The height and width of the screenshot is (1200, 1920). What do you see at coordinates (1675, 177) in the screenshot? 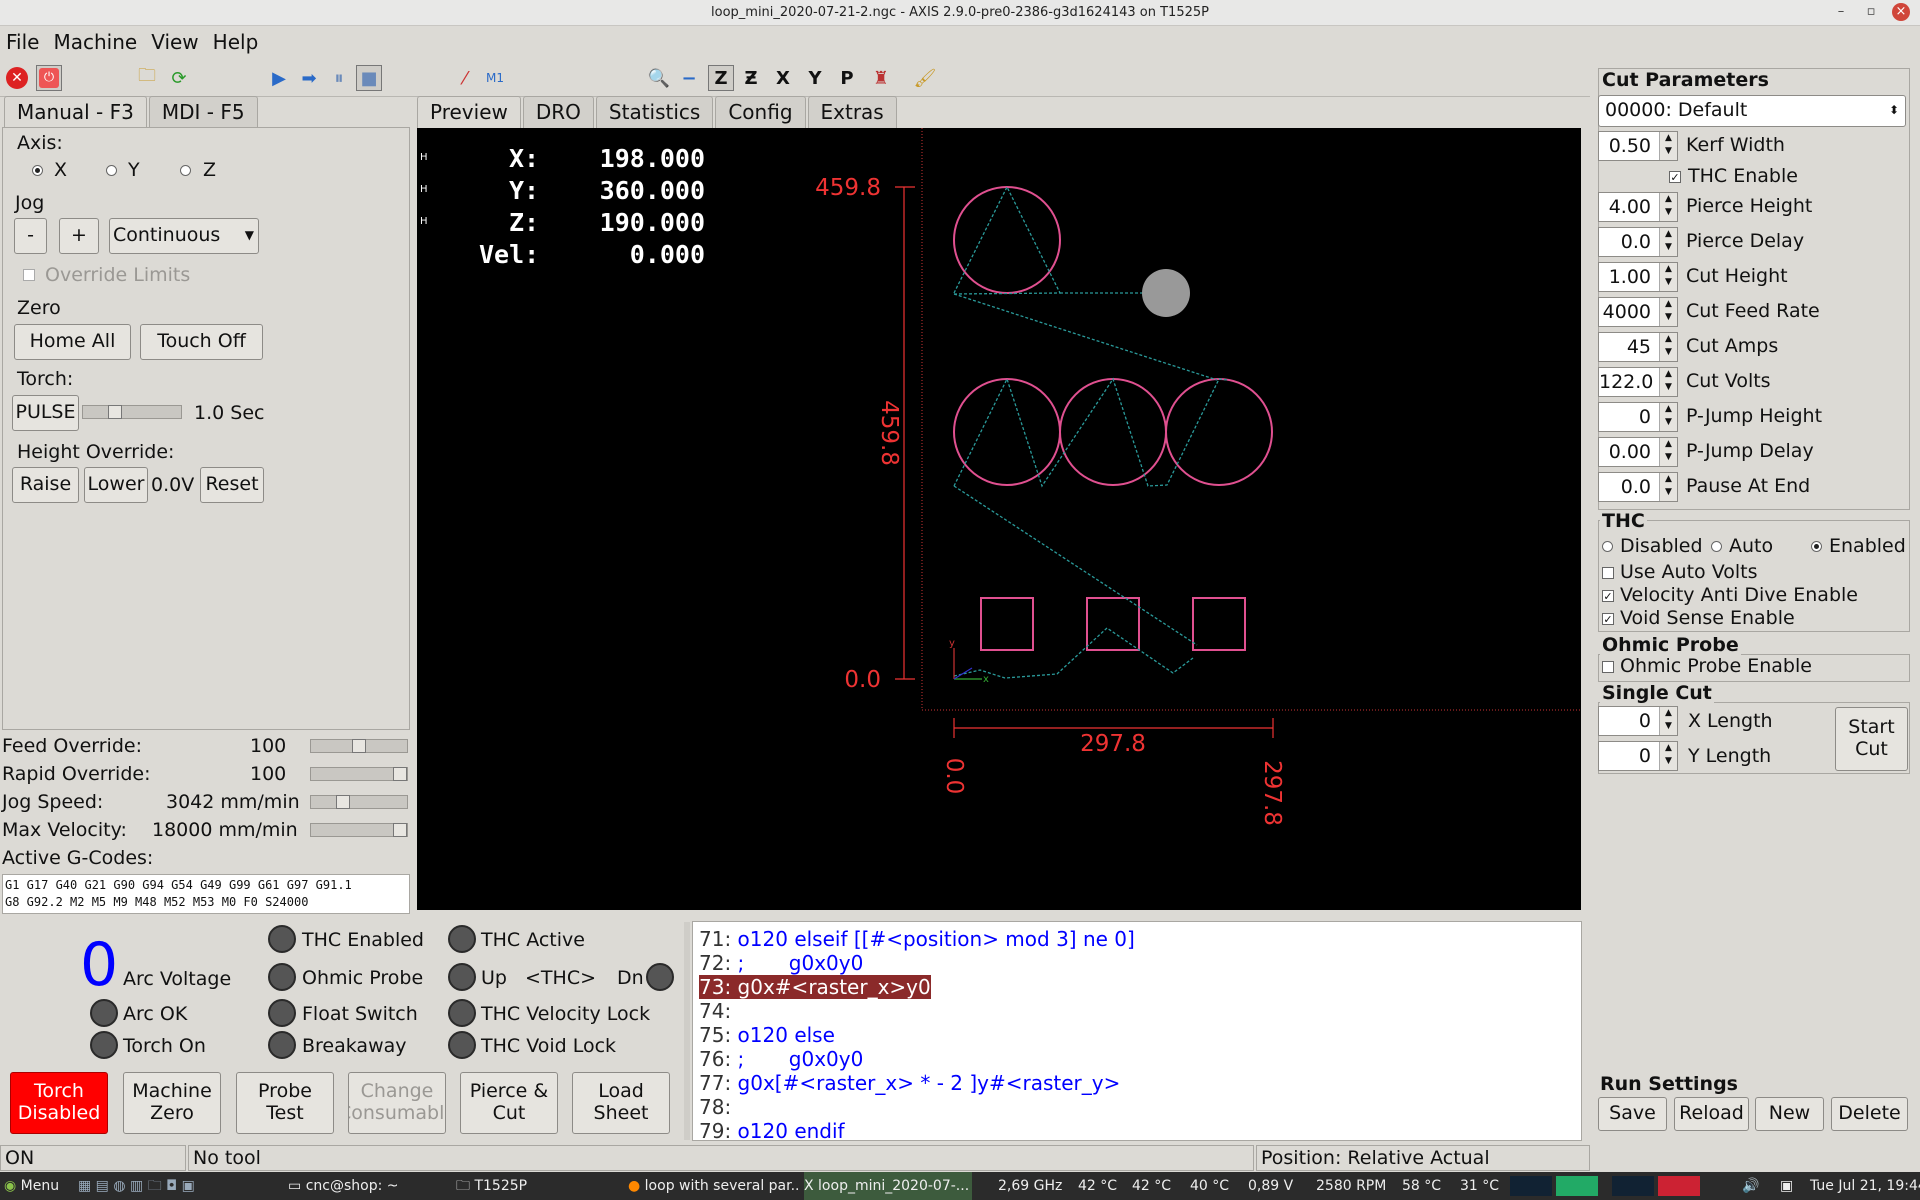
I see `thc-enable-checkbox: ✓` at bounding box center [1675, 177].